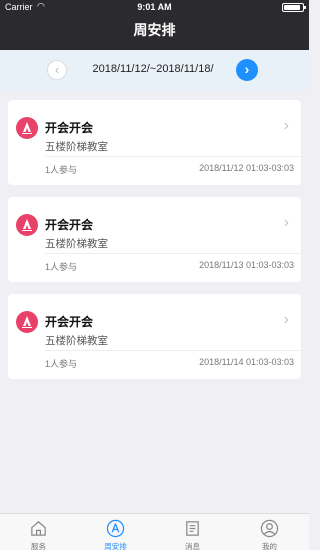 This screenshot has width=320, height=550. I want to click on status-time: 9:01 AM, so click(154, 7).